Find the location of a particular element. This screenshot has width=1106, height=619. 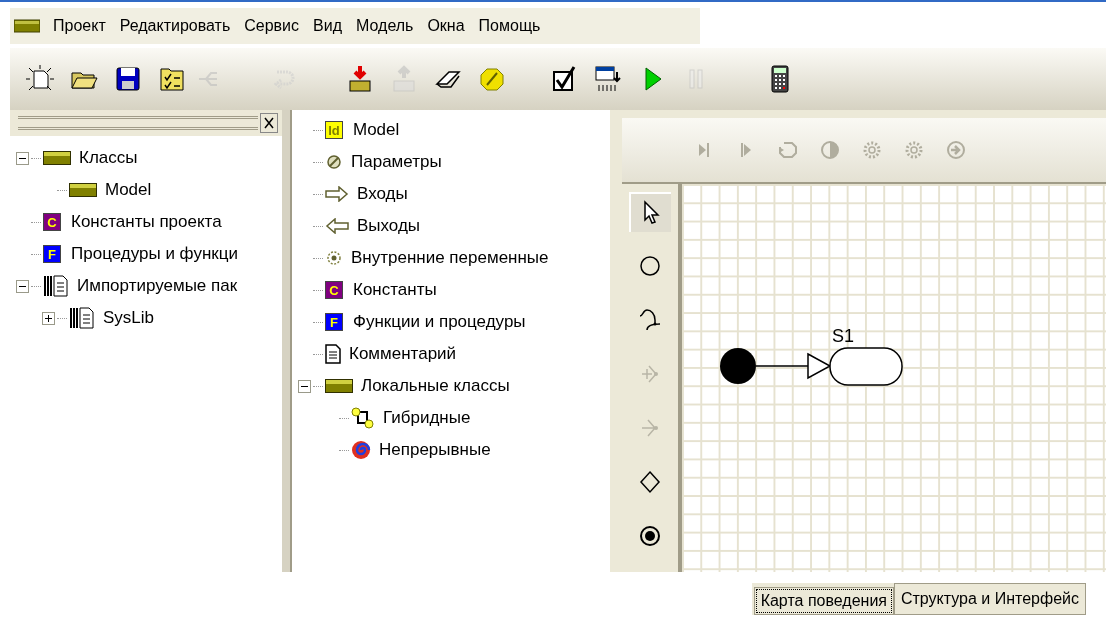

menu-item: Вид is located at coordinates (327, 26).